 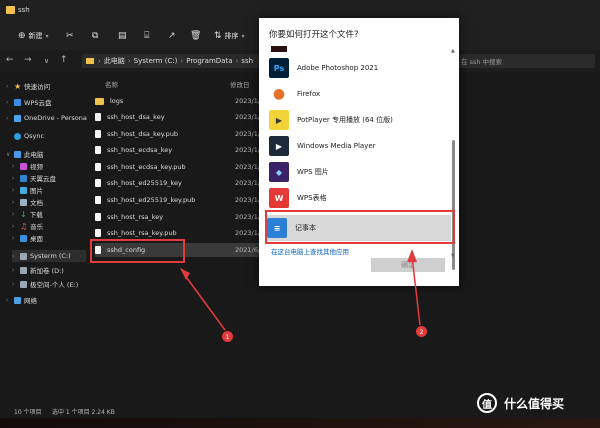 What do you see at coordinates (421, 331) in the screenshot?
I see `annotation-badge-2: 2` at bounding box center [421, 331].